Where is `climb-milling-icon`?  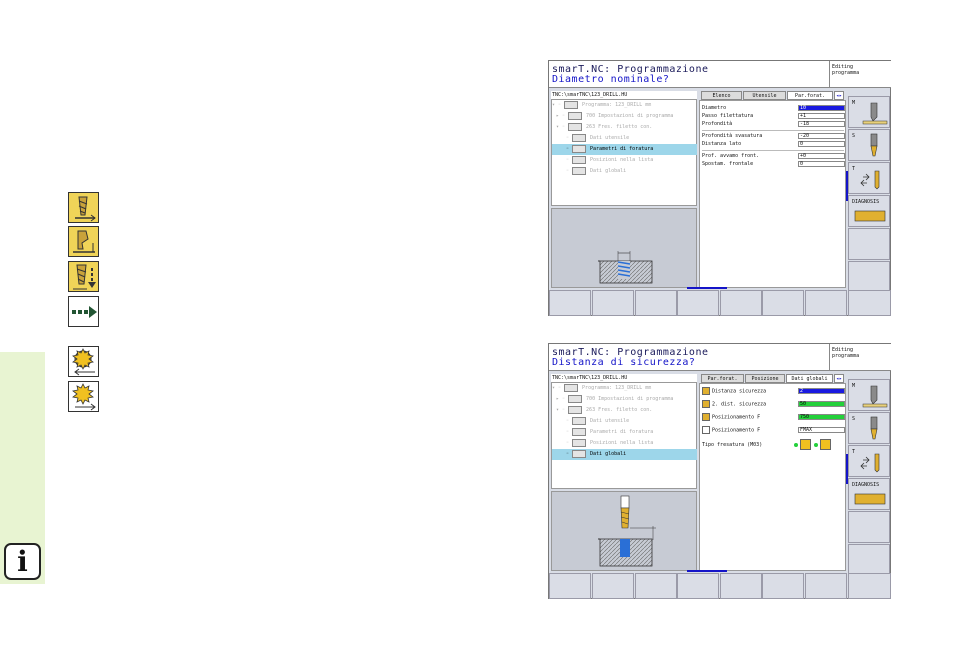 climb-milling-icon is located at coordinates (805, 444).